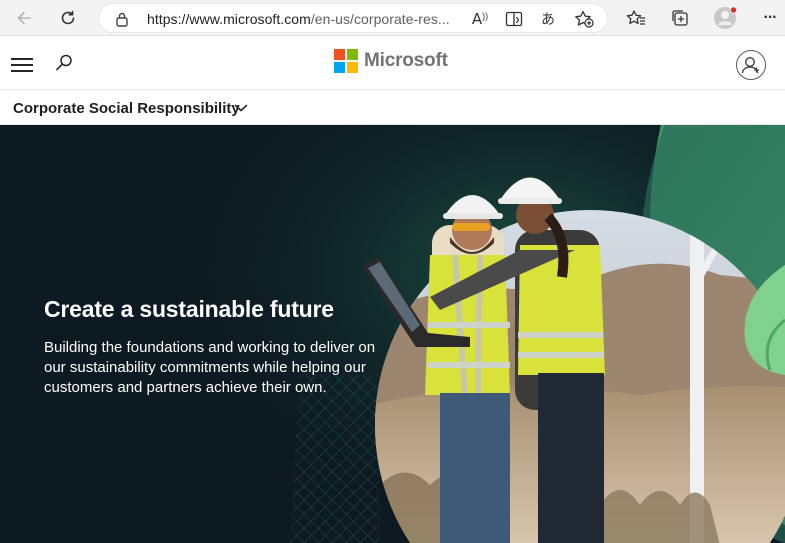 The height and width of the screenshot is (543, 785). I want to click on search-button, so click(64, 63).